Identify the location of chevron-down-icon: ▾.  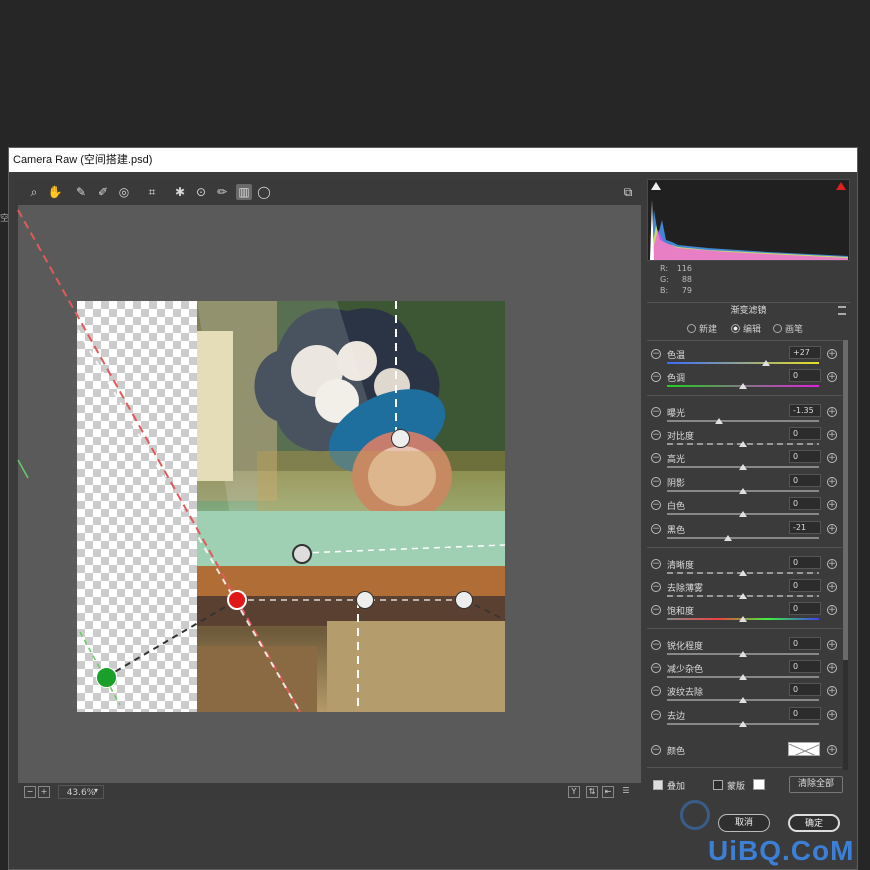
(96, 792).